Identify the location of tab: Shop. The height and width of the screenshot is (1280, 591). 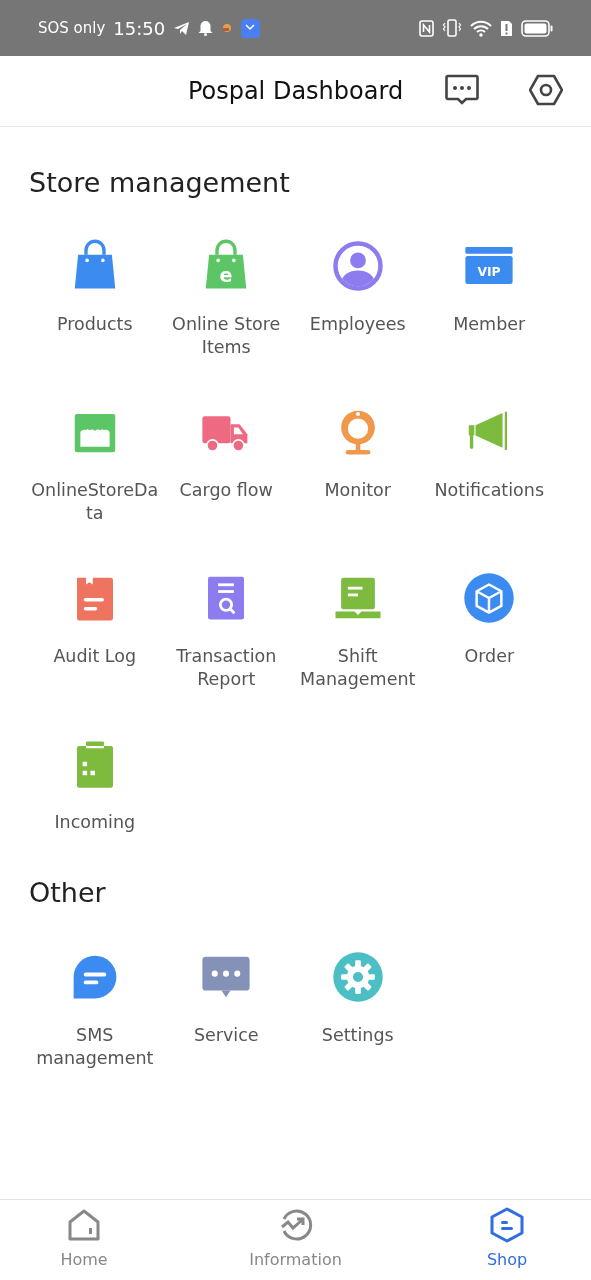
(507, 1240).